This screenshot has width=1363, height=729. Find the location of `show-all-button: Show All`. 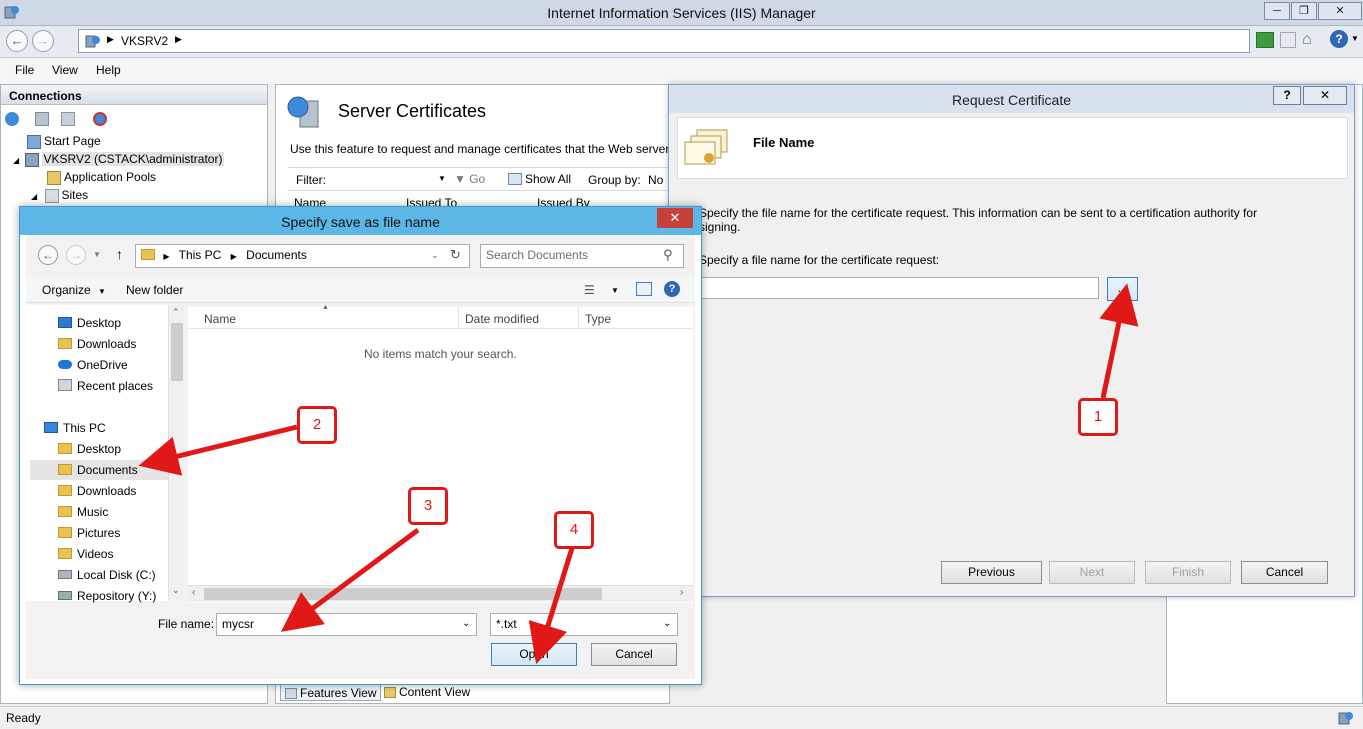

show-all-button: Show All is located at coordinates (539, 179).